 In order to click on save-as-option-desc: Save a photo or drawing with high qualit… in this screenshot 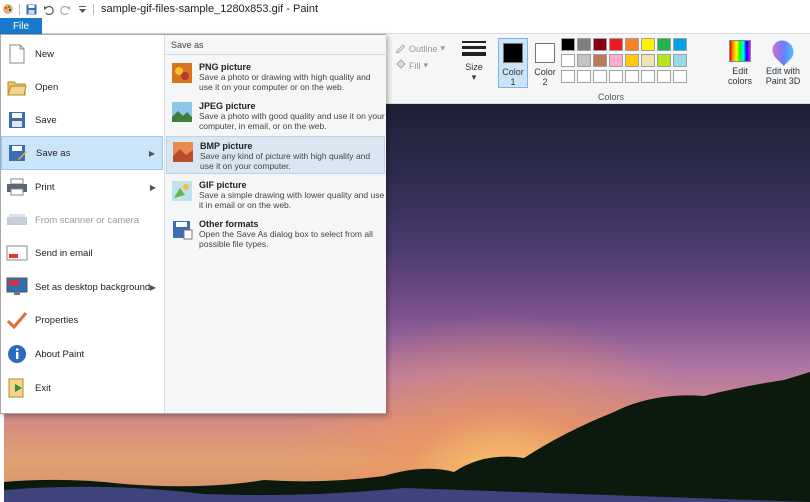, I will do `click(285, 82)`.